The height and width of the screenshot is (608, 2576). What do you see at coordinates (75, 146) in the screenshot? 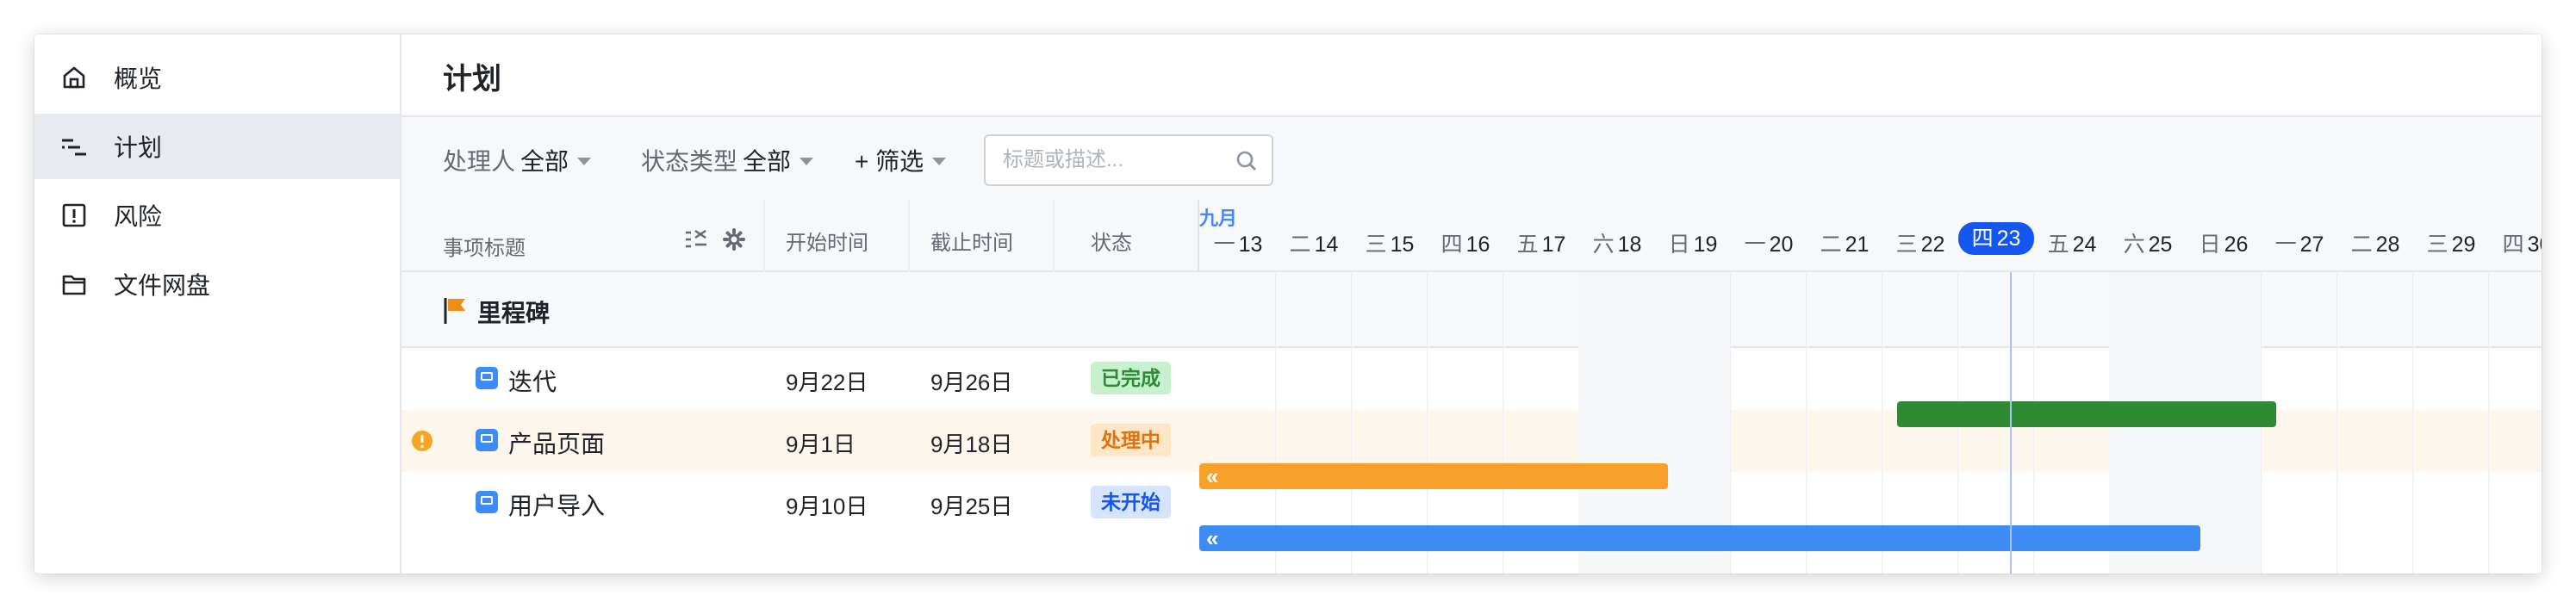
I see `plan-icon` at bounding box center [75, 146].